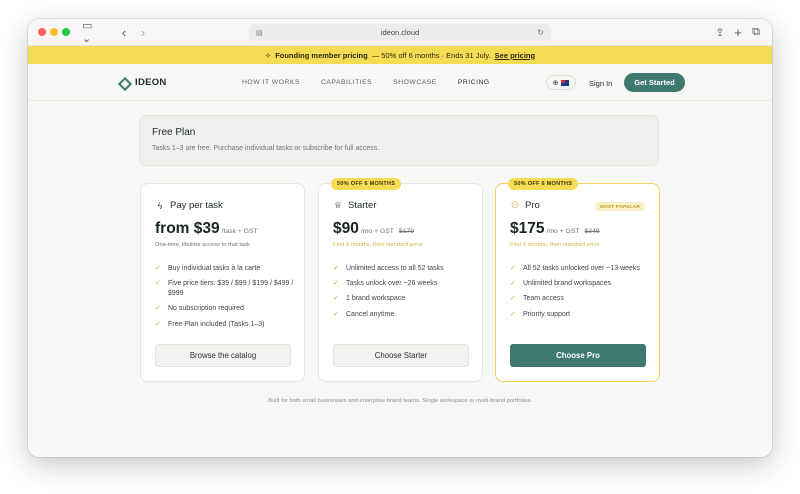 The image size is (800, 494). I want to click on brand-name: IDEON, so click(151, 82).